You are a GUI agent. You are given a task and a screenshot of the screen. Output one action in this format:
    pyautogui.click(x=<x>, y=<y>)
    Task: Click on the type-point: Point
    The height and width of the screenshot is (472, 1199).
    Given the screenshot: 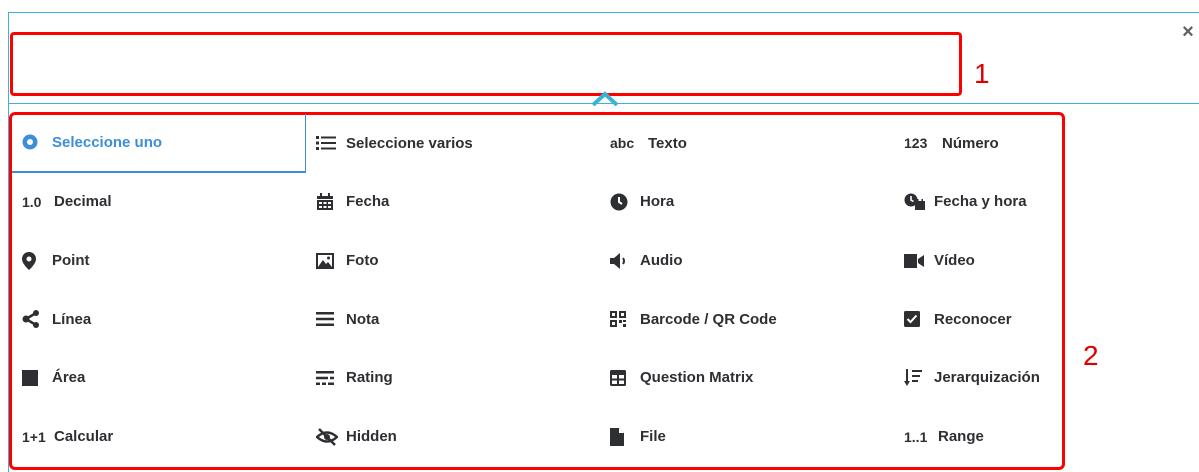 What is the action you would take?
    pyautogui.click(x=159, y=260)
    